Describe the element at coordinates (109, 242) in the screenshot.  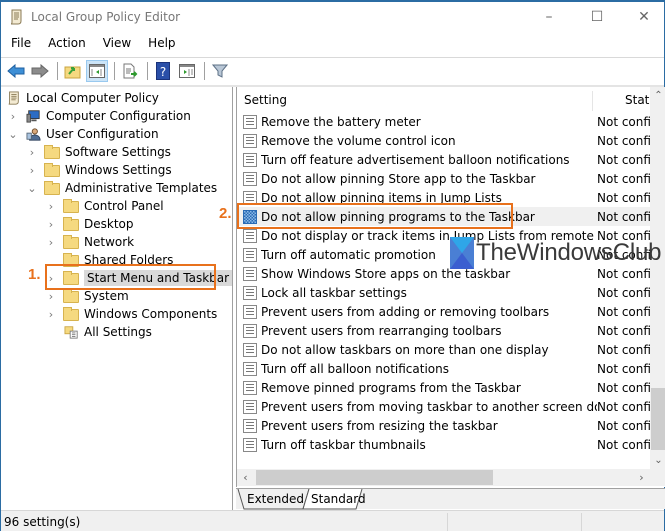
I see `tree-item-label: Network` at that location.